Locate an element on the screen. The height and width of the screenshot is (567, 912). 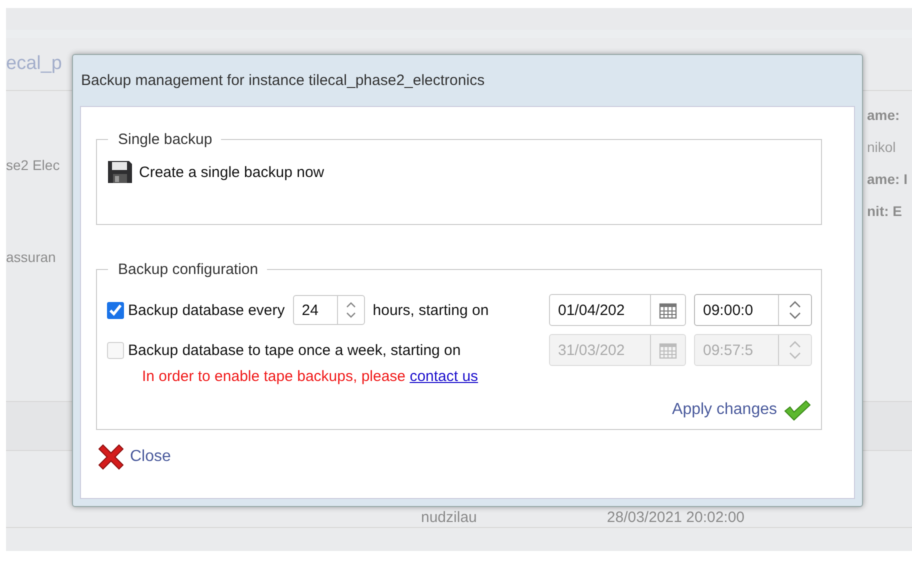
time-spinner: 09:57:5 is located at coordinates (753, 350).